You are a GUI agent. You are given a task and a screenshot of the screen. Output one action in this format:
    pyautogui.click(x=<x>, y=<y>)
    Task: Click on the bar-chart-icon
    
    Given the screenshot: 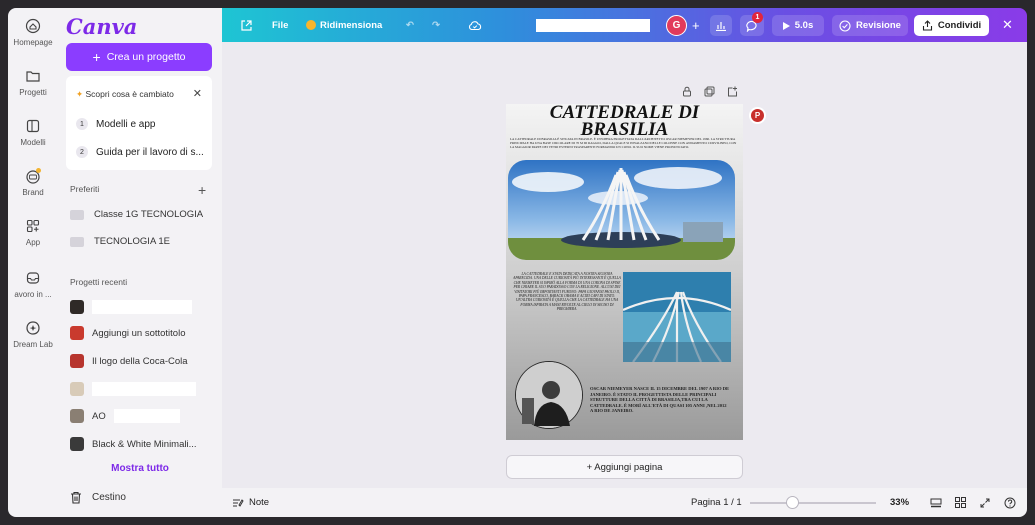 What is the action you would take?
    pyautogui.click(x=721, y=26)
    